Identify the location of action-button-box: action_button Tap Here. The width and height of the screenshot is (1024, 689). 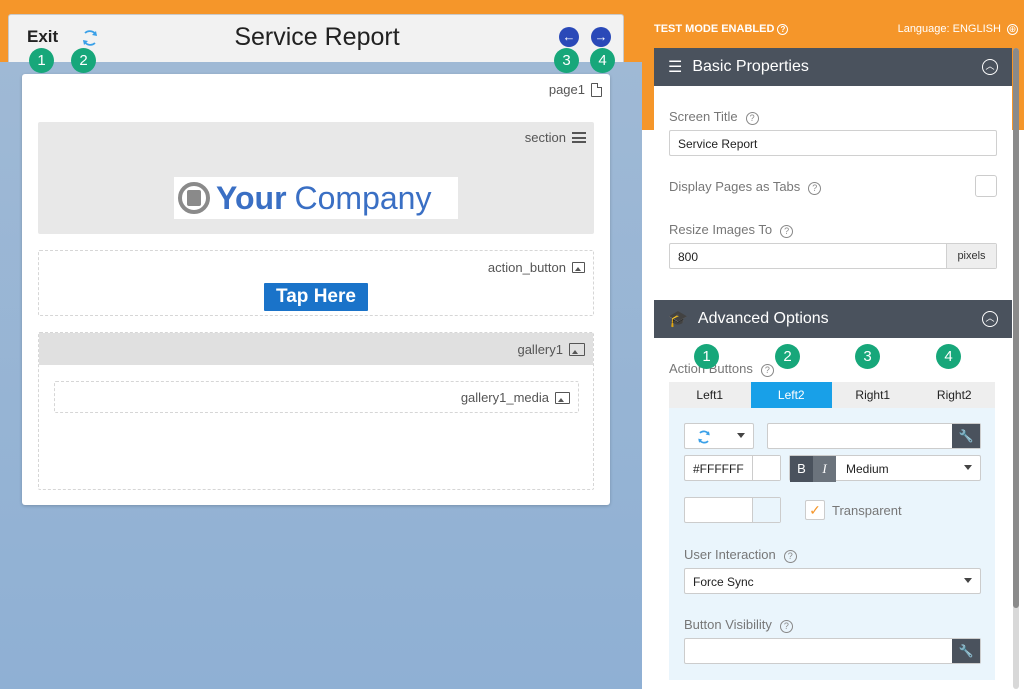
(316, 283).